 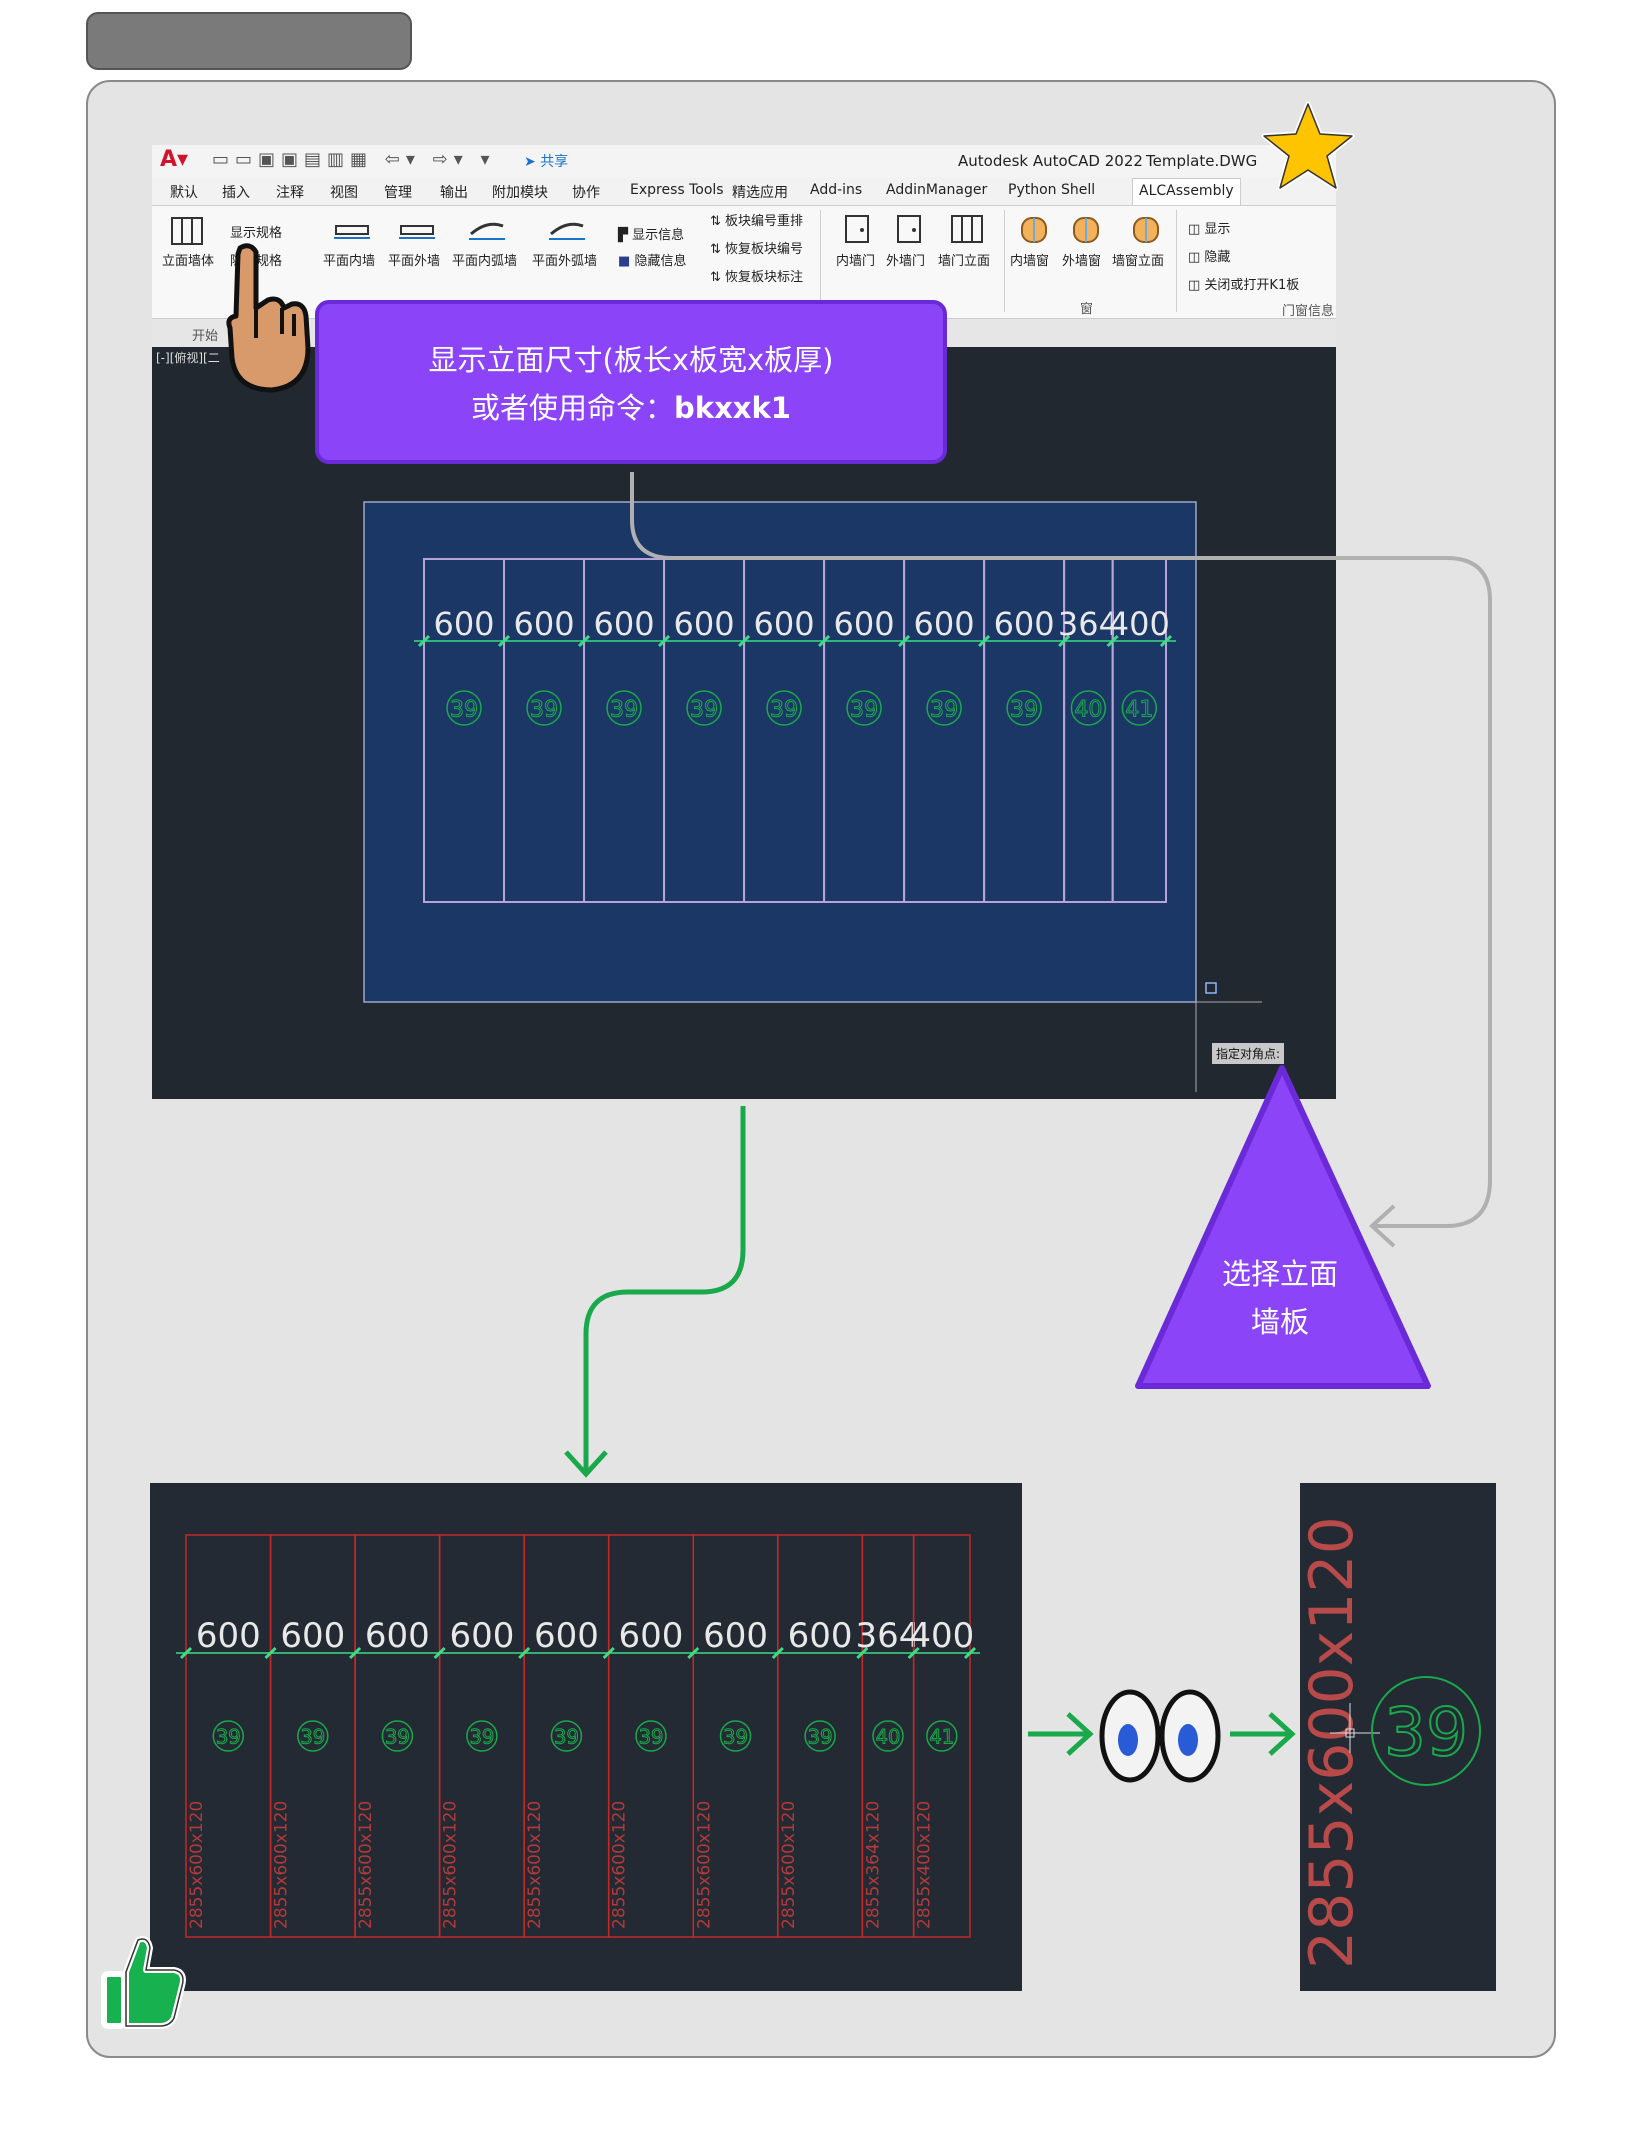 I want to click on menu-tab: 默认, so click(x=184, y=192).